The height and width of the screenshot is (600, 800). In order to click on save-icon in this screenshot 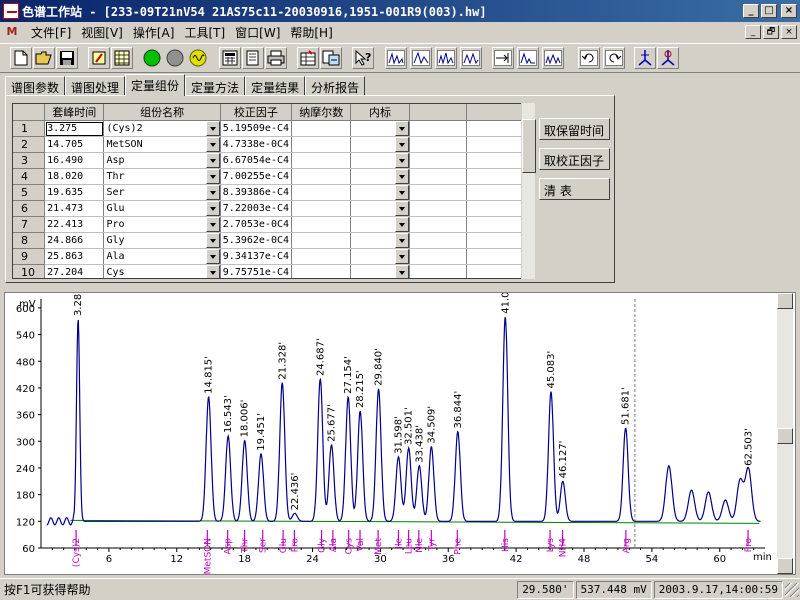, I will do `click(67, 58)`.